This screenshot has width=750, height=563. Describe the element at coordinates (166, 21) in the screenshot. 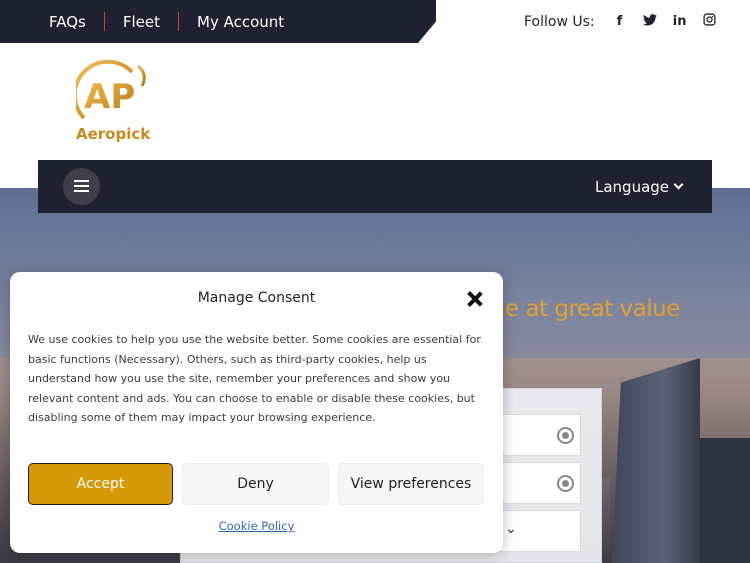

I see `top-nav: FAQs Fleet My Account` at that location.